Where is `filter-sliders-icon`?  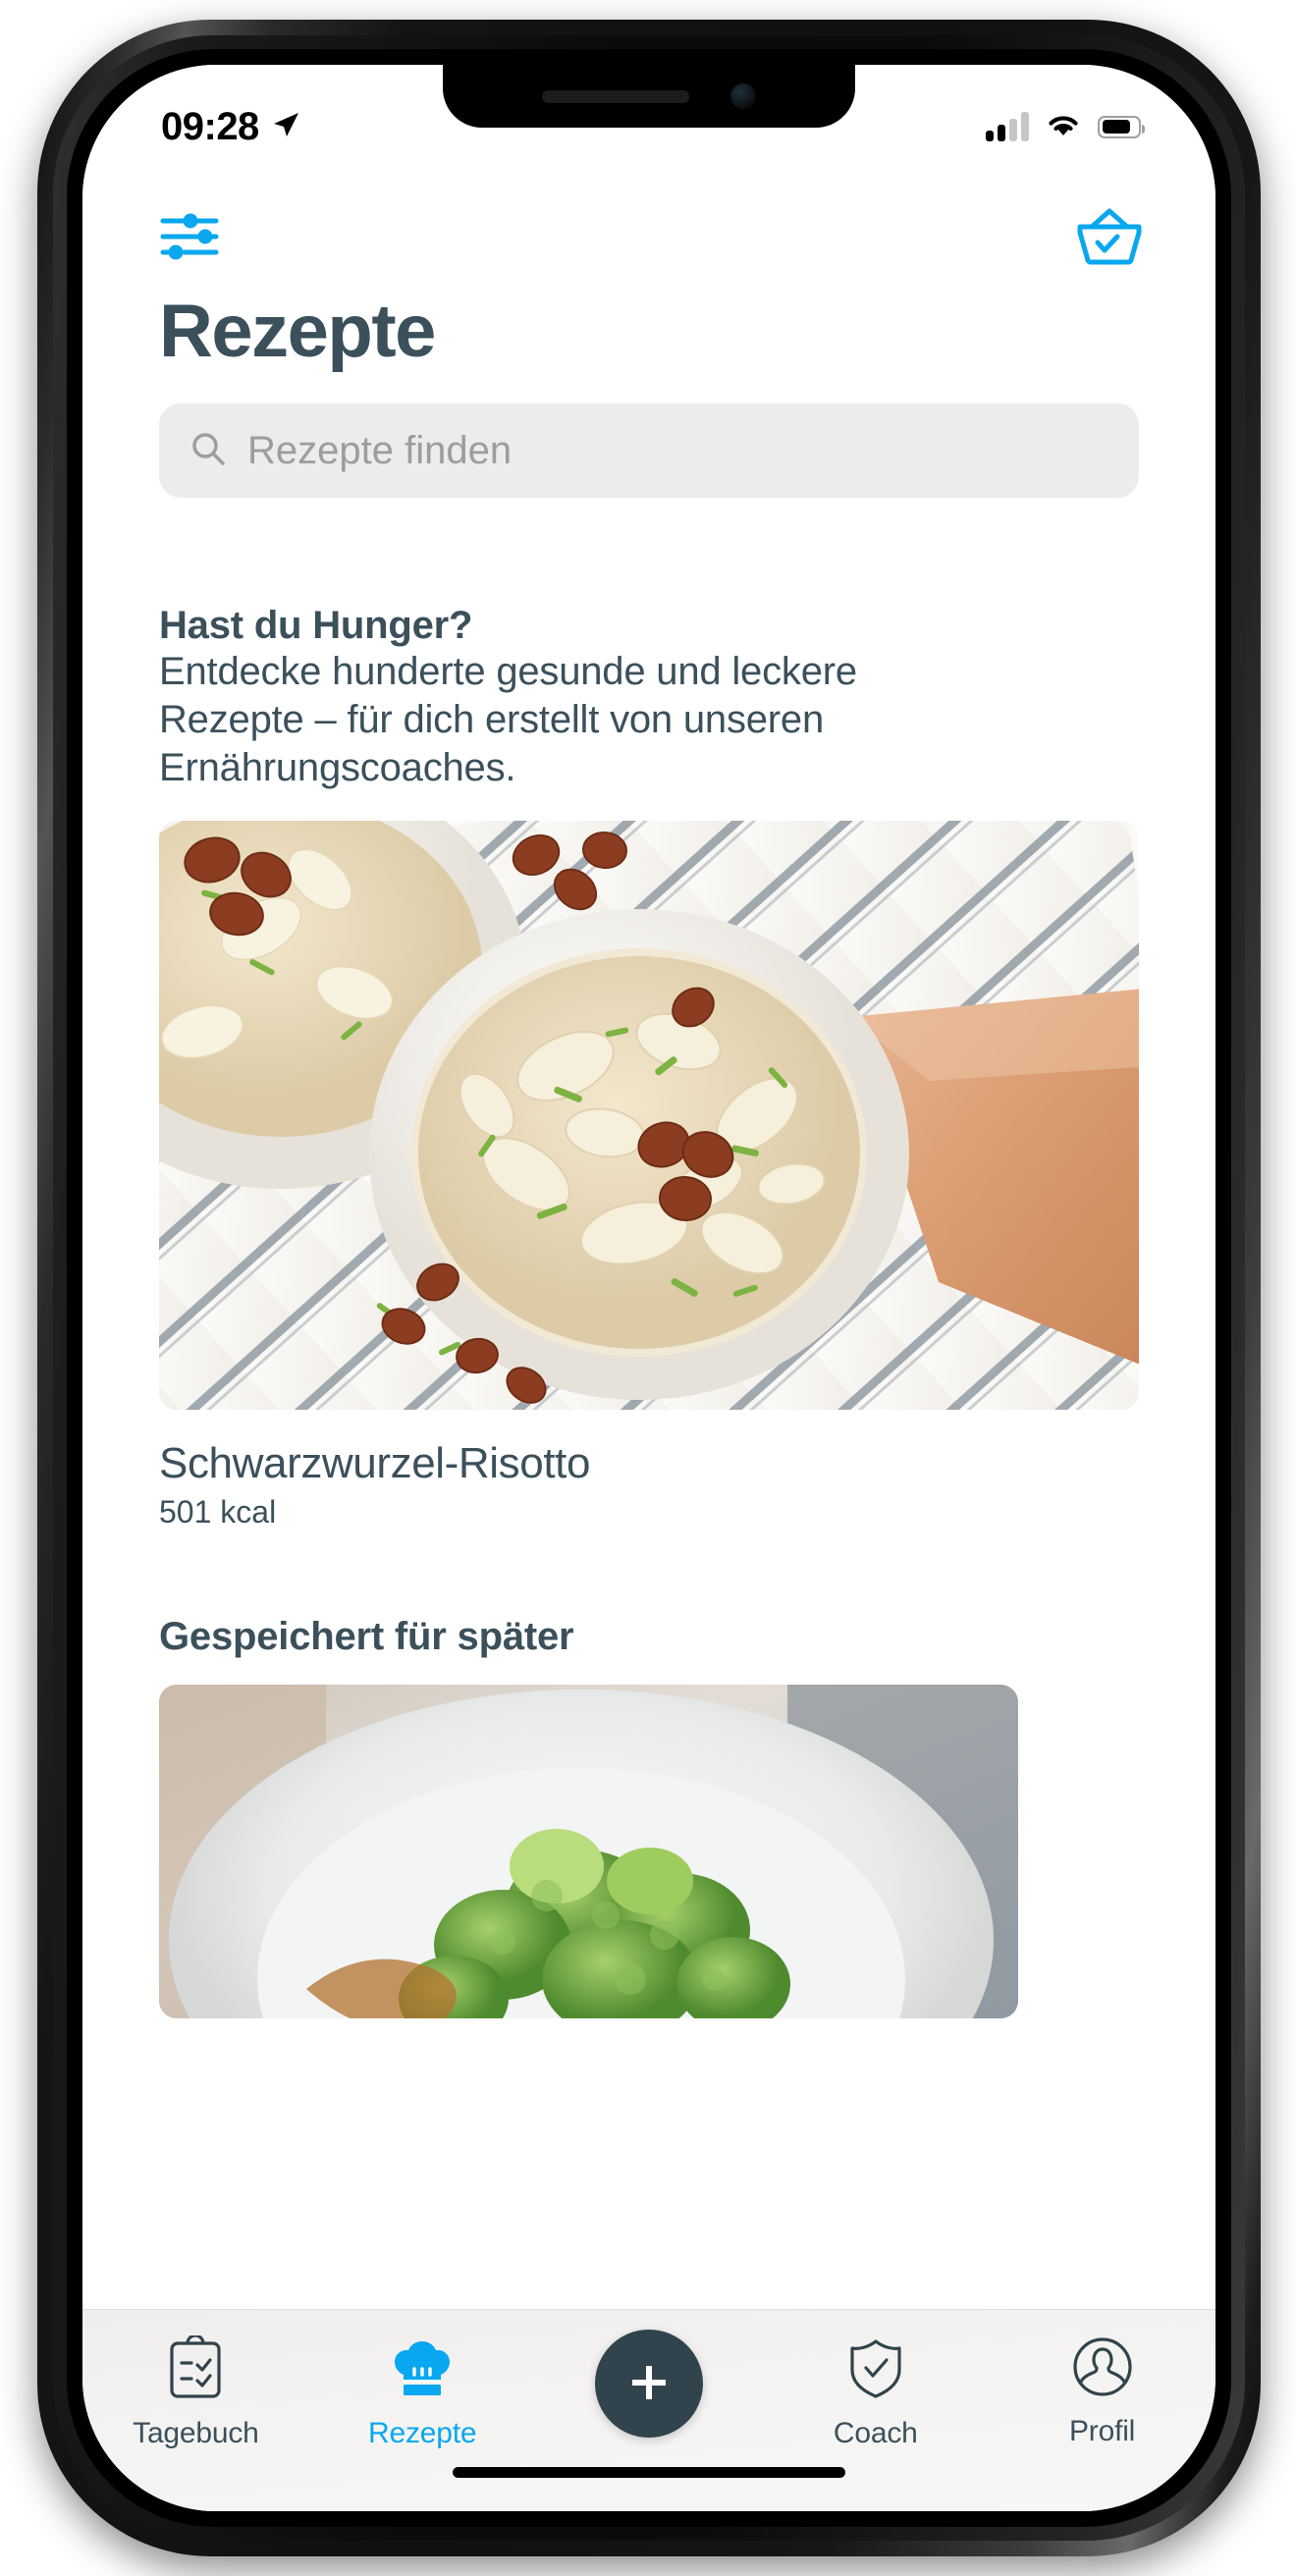 filter-sliders-icon is located at coordinates (189, 236).